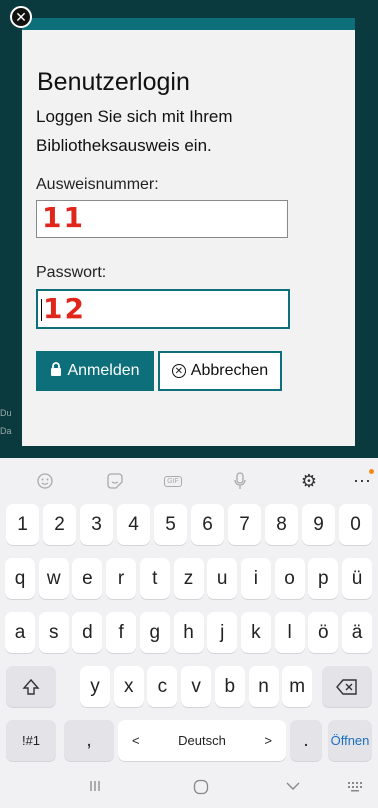 The width and height of the screenshot is (378, 808). I want to click on letter-key: l, so click(289, 632).